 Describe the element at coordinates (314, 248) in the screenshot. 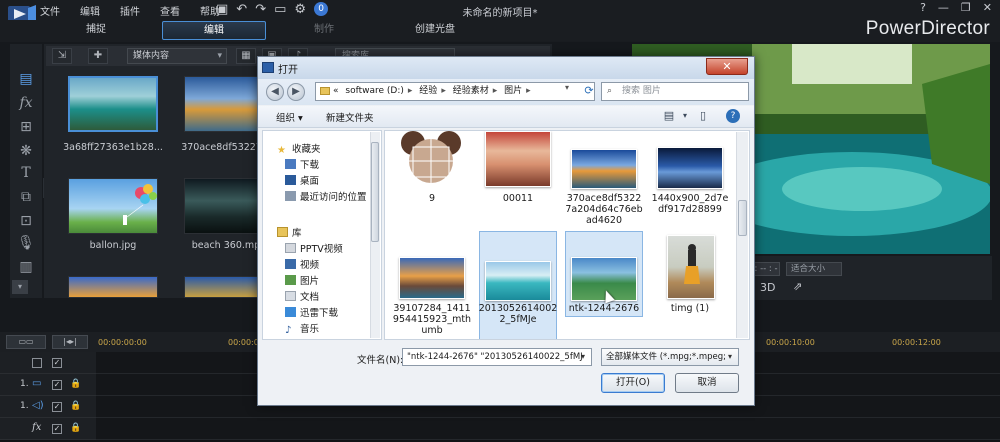

I see `nav-item-pptv: PPTV视频` at that location.